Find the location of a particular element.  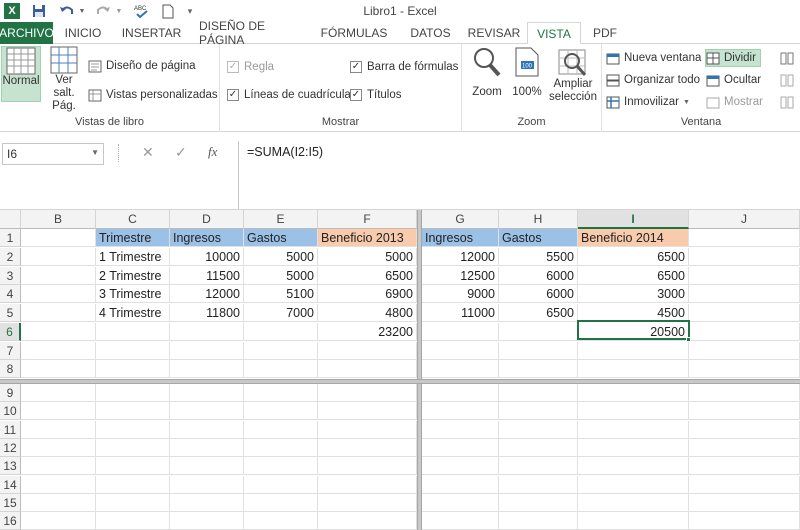

cell-d6 is located at coordinates (207, 331).